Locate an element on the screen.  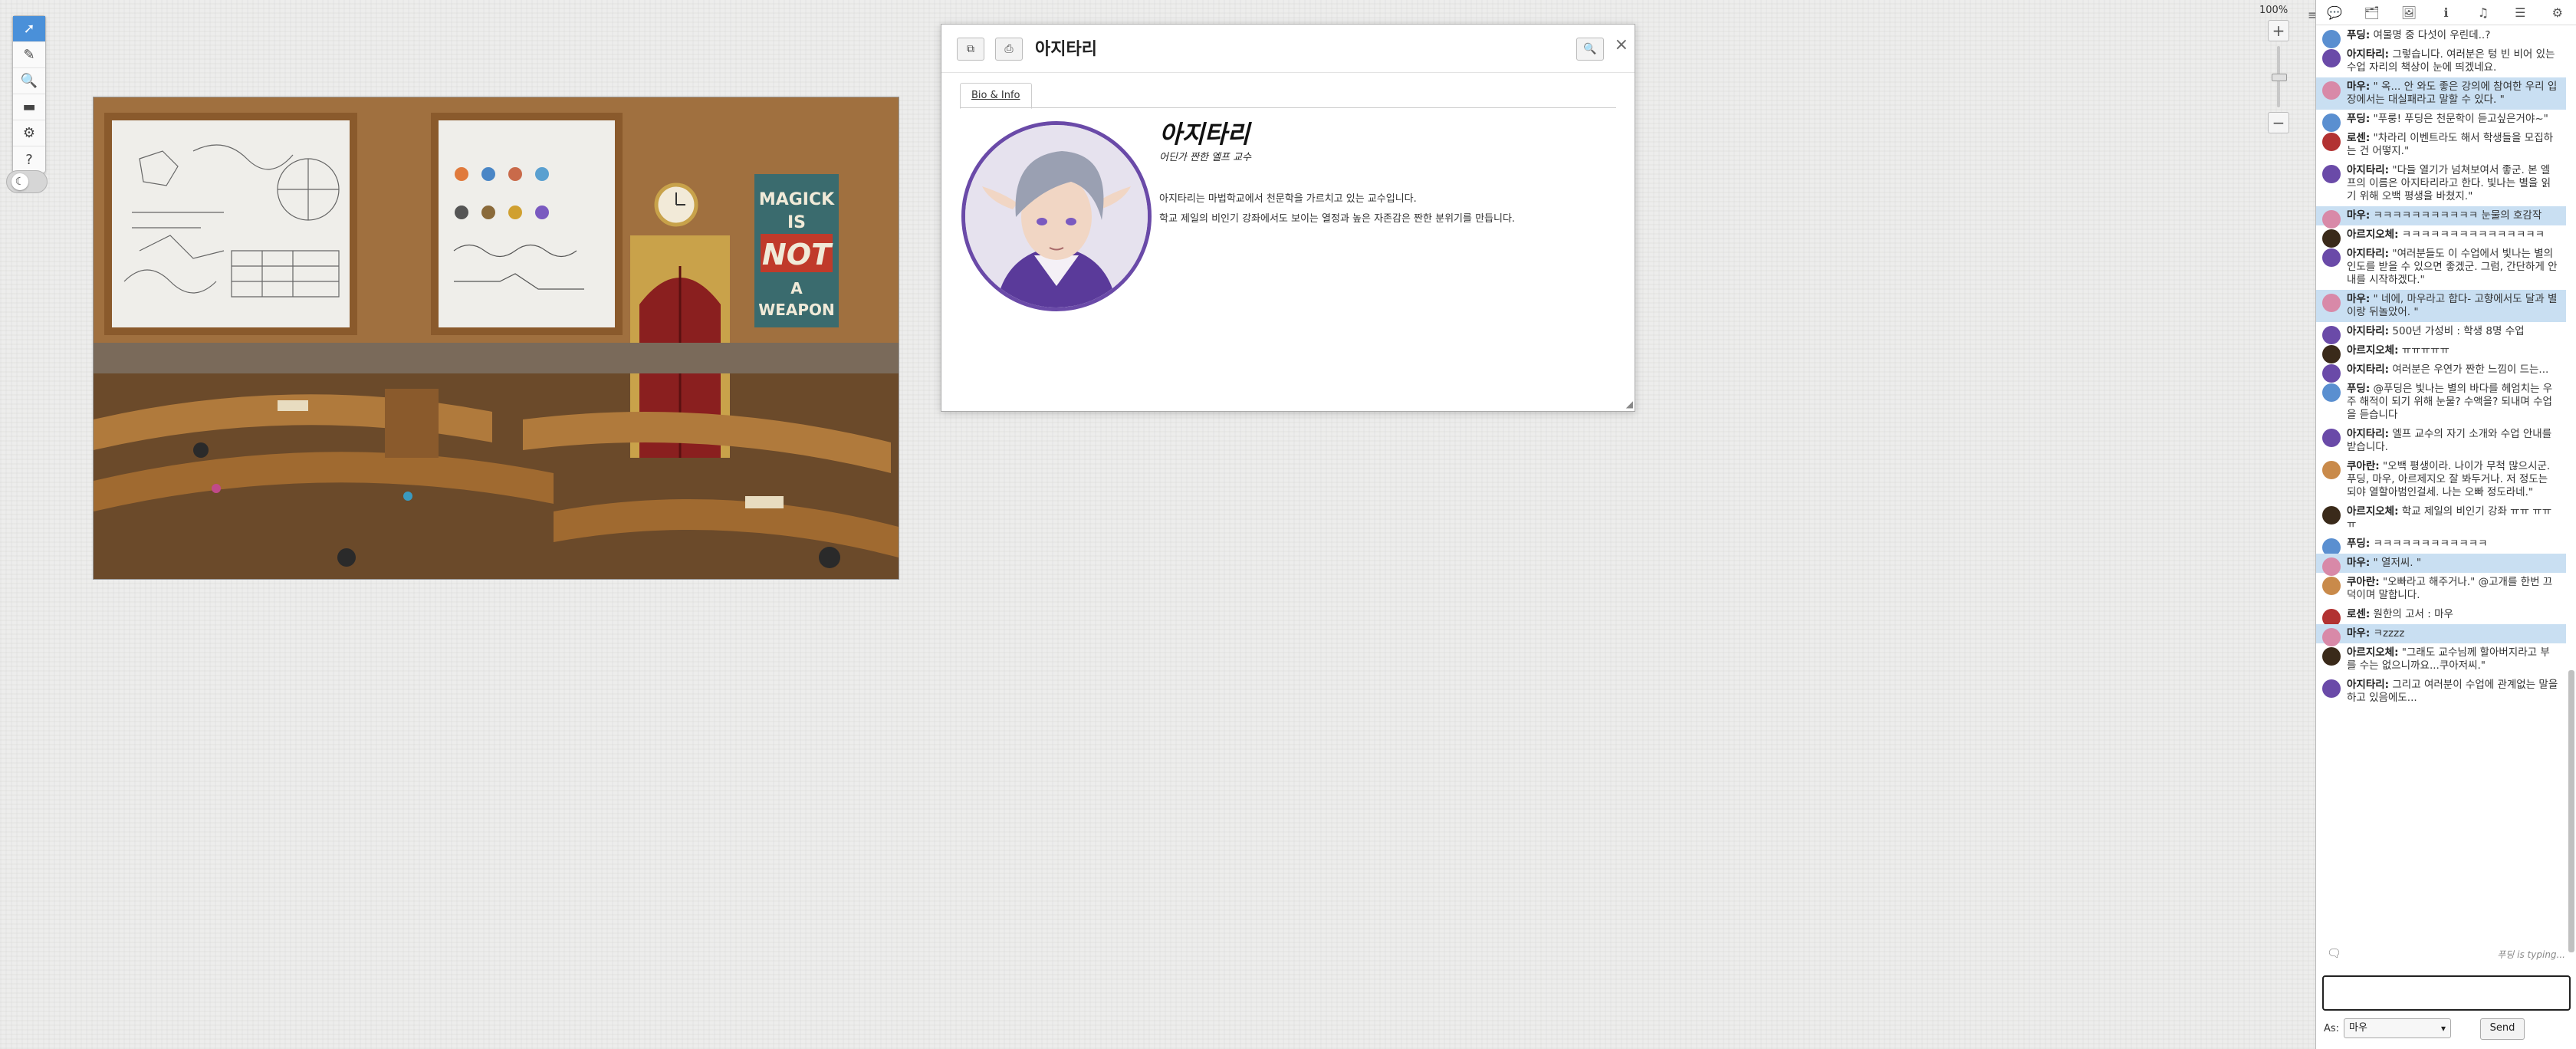
message-text: "푸룽! 푸딩은 천문학이 듣고싶은거야~" is located at coordinates (2460, 119).